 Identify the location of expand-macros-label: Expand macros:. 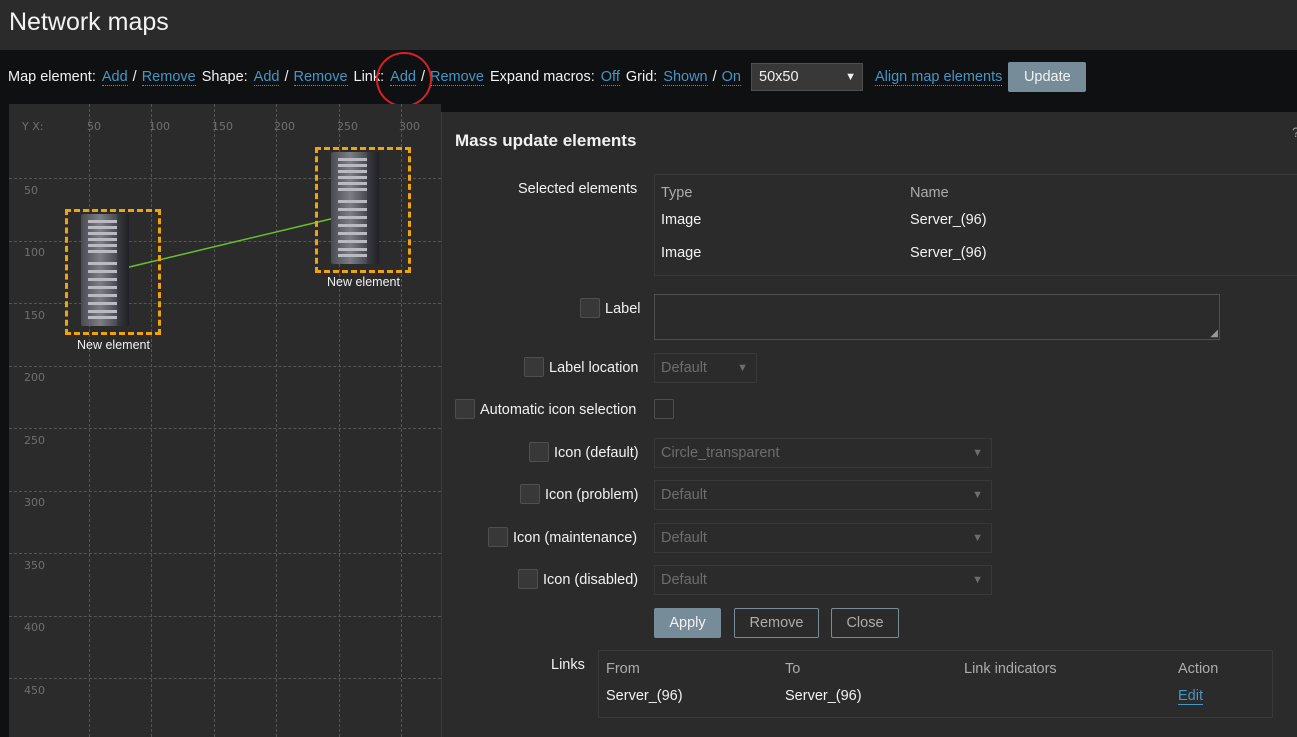
(542, 77).